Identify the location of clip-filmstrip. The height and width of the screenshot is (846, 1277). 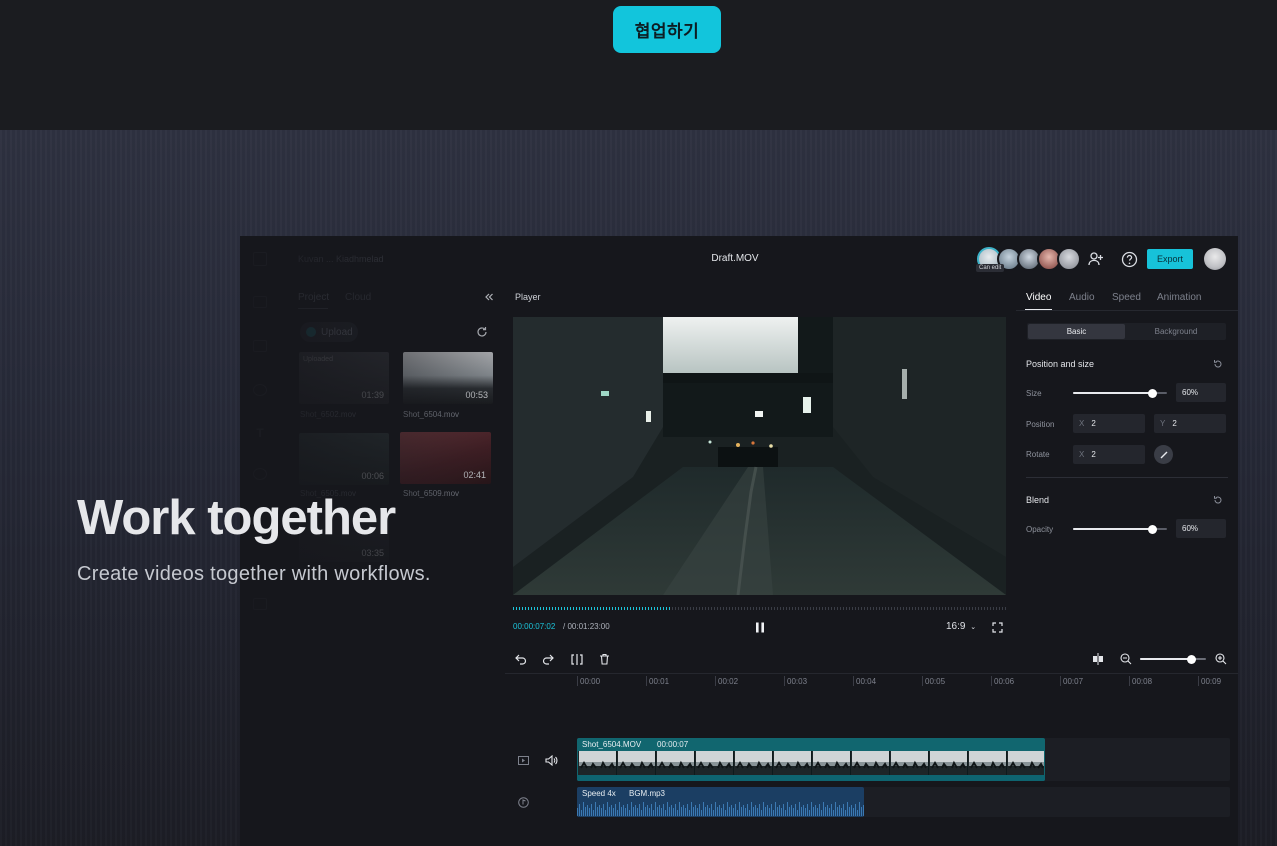
(811, 763).